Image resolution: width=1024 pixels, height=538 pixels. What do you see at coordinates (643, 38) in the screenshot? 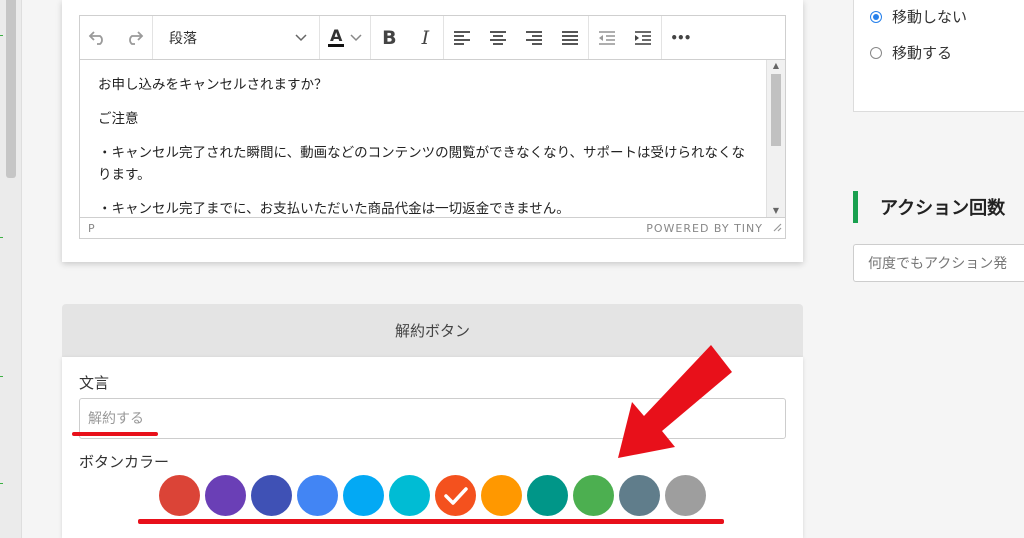
I see `indent-icon` at bounding box center [643, 38].